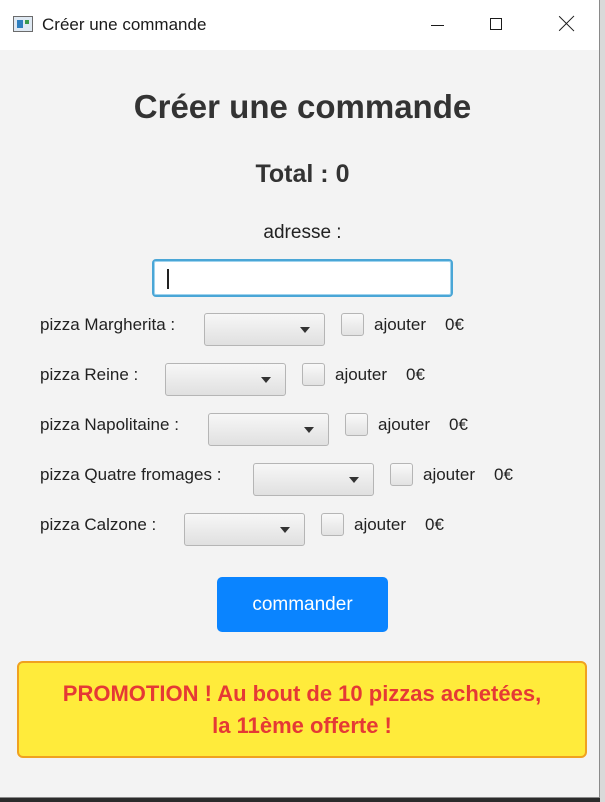 Image resolution: width=605 pixels, height=802 pixels. I want to click on add-label-reine: ajouter, so click(361, 374).